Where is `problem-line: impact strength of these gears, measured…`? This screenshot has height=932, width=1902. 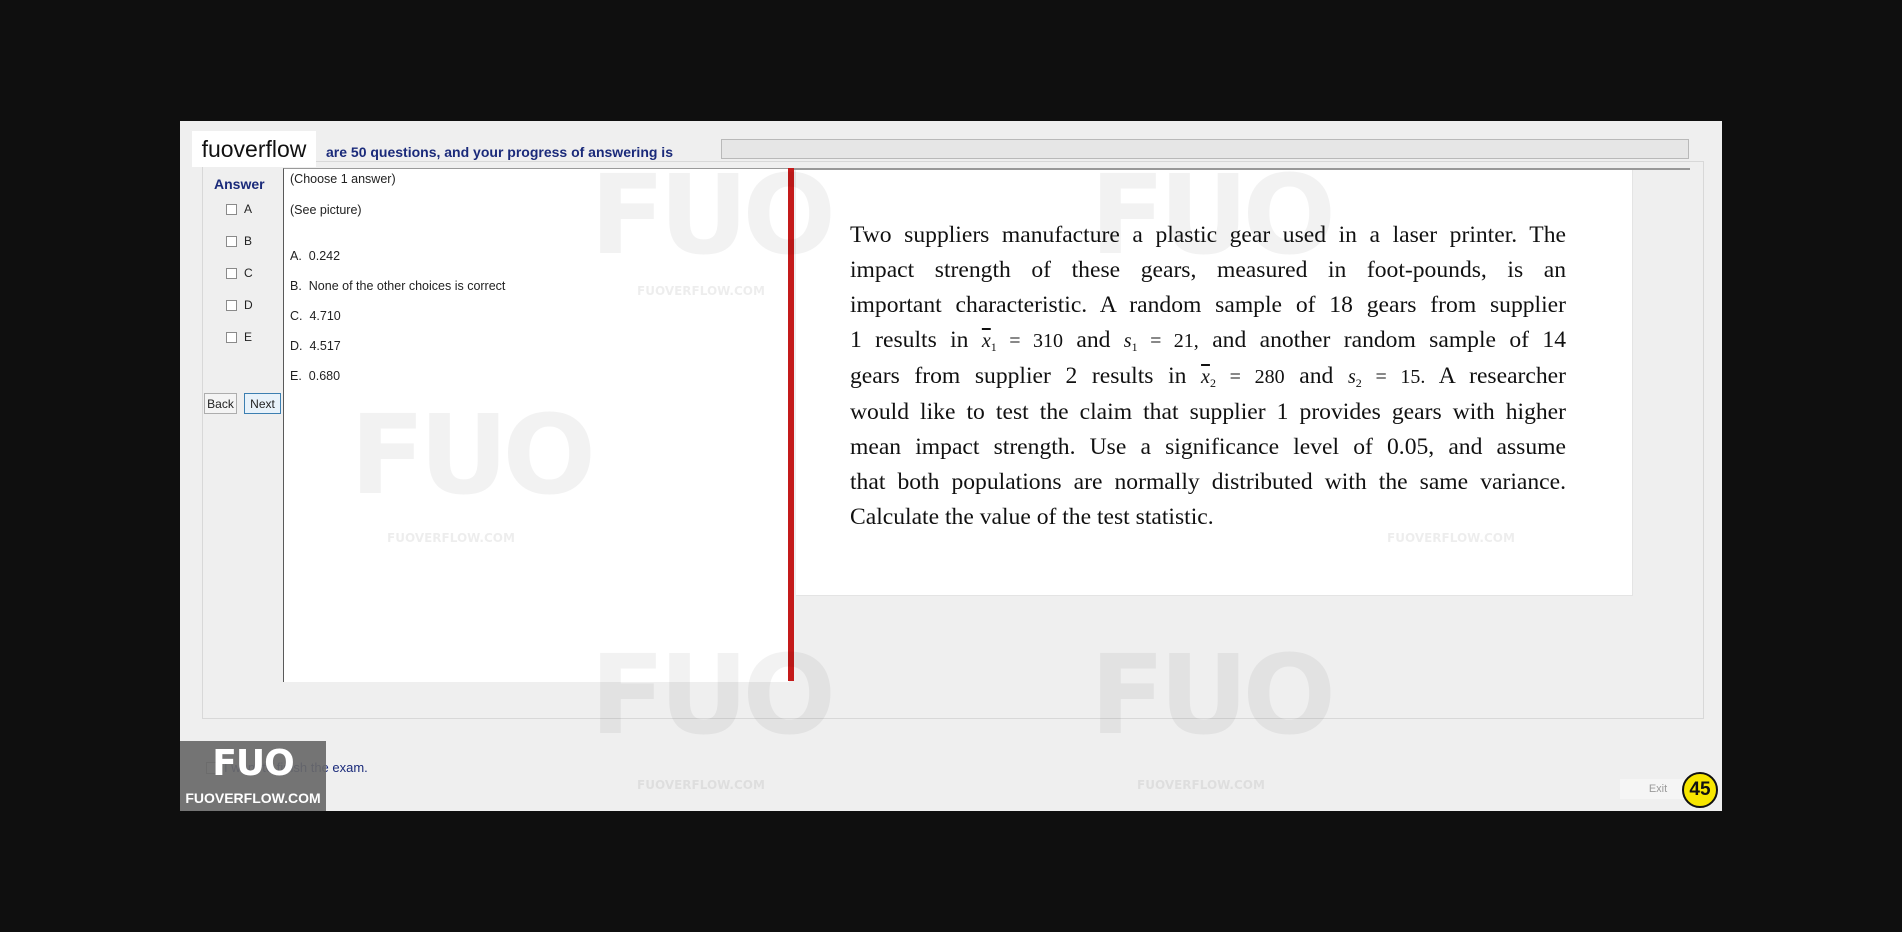
problem-line: impact strength of these gears, measured… is located at coordinates (1208, 270).